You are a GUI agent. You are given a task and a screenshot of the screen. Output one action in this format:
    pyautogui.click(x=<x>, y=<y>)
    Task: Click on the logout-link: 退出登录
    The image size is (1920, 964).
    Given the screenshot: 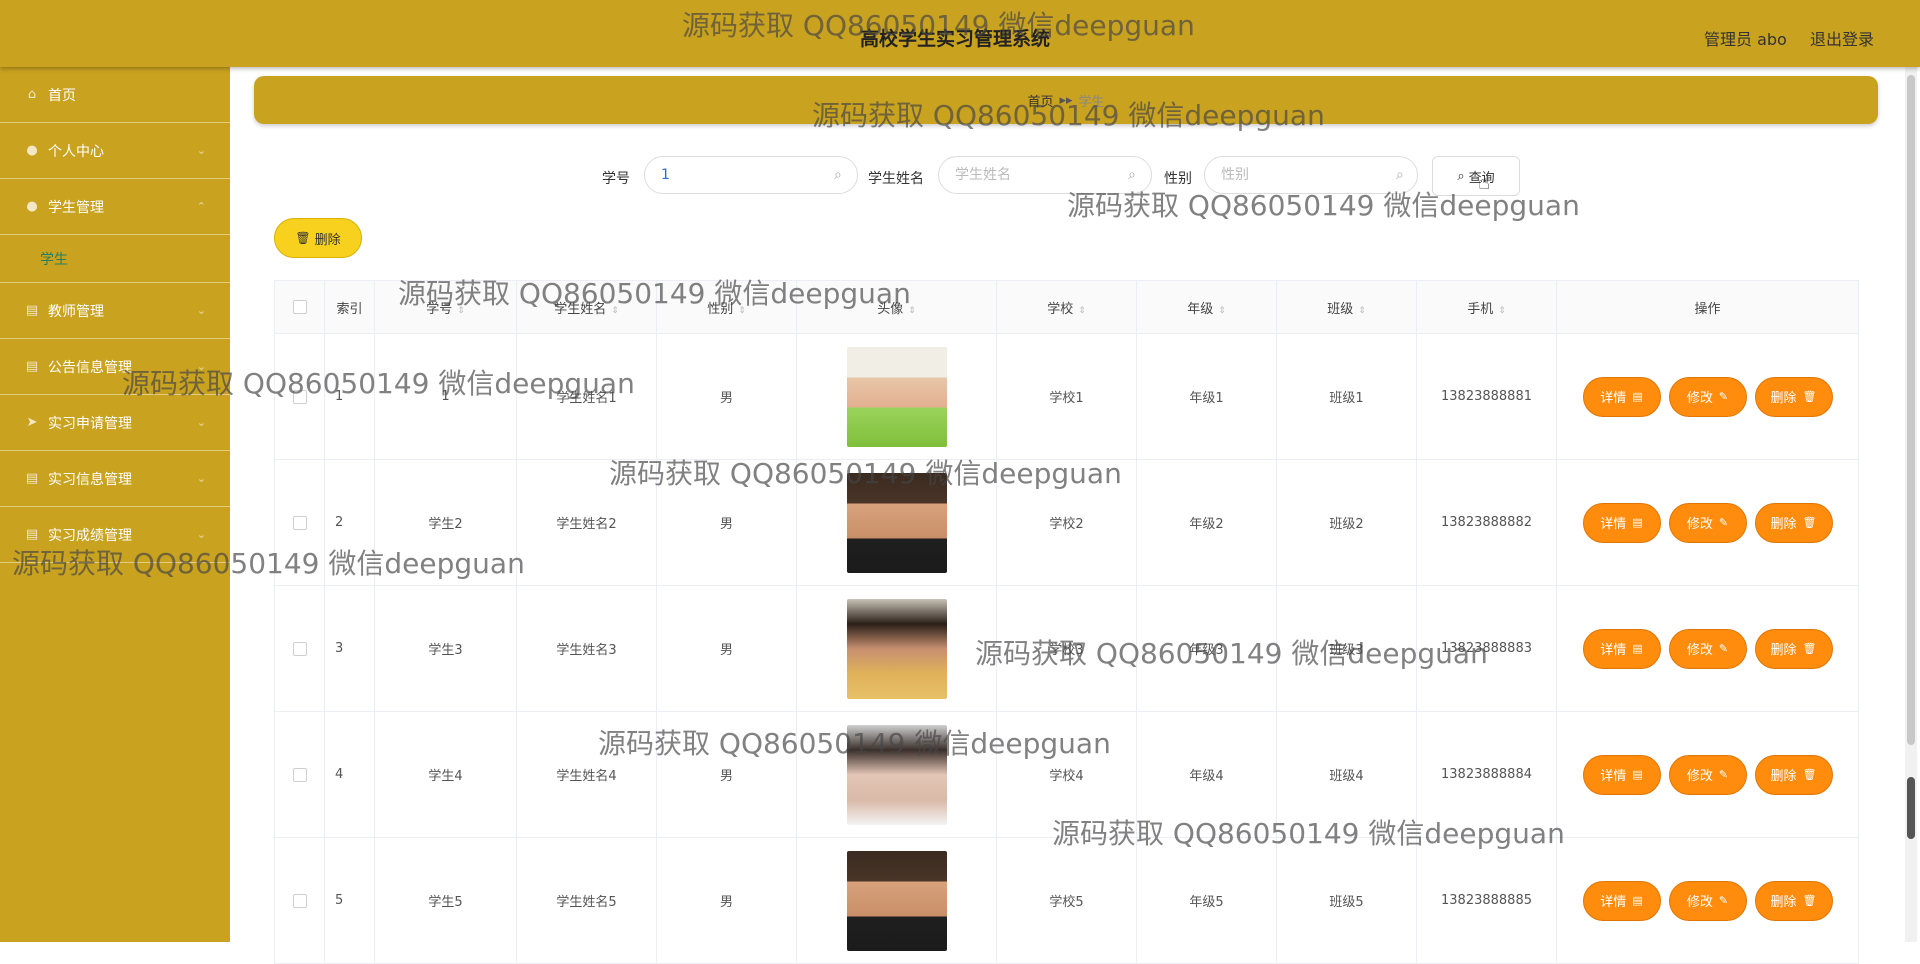 What is the action you would take?
    pyautogui.click(x=1842, y=38)
    